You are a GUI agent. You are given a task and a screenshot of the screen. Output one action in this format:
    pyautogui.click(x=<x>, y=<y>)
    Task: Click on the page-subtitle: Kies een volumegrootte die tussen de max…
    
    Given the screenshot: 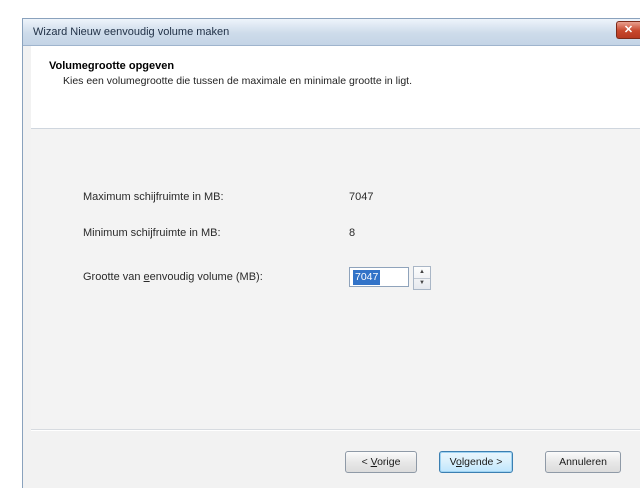 What is the action you would take?
    pyautogui.click(x=238, y=81)
    